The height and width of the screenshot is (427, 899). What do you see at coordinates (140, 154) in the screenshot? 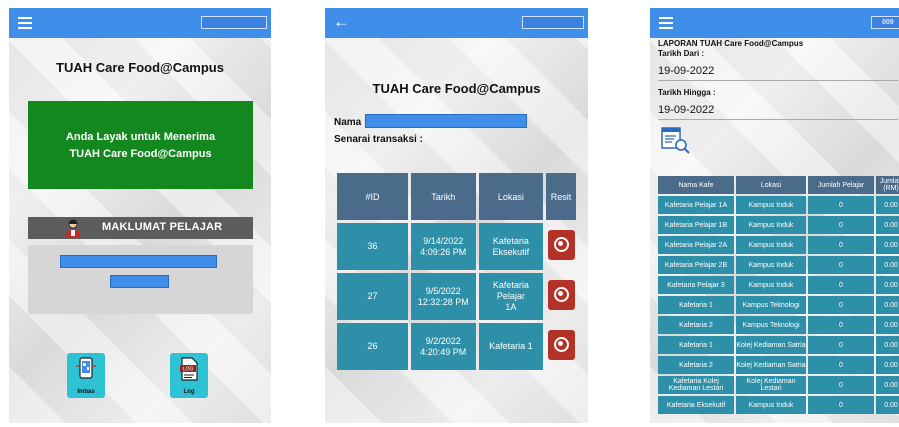
I see `eligibility-line-2: TUAH Care Food@Campus` at bounding box center [140, 154].